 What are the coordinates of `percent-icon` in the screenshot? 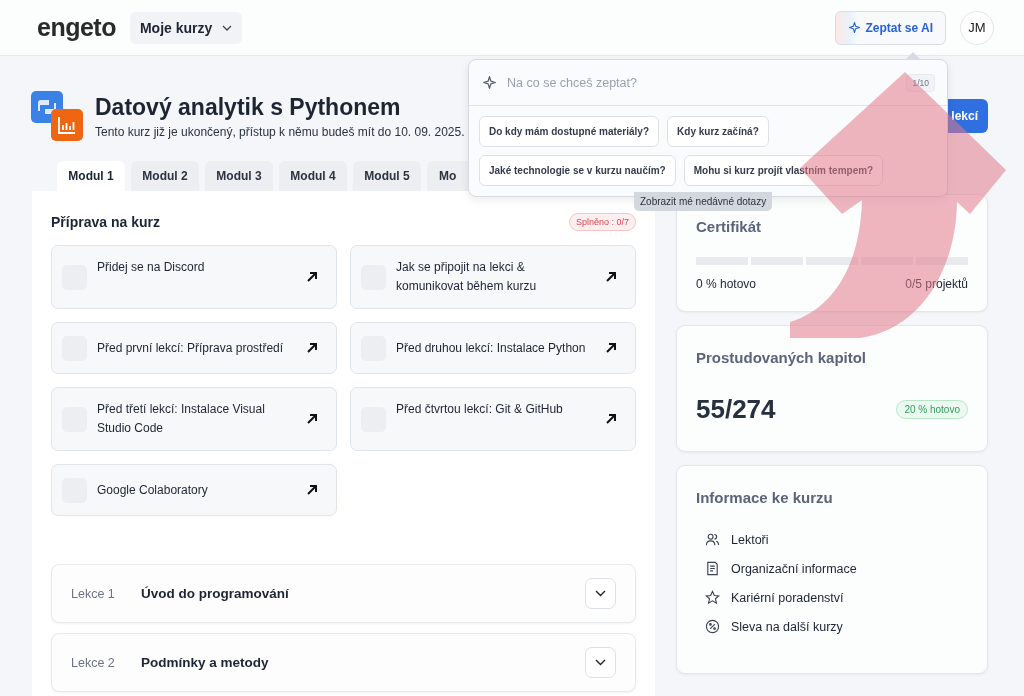 It's located at (712, 626).